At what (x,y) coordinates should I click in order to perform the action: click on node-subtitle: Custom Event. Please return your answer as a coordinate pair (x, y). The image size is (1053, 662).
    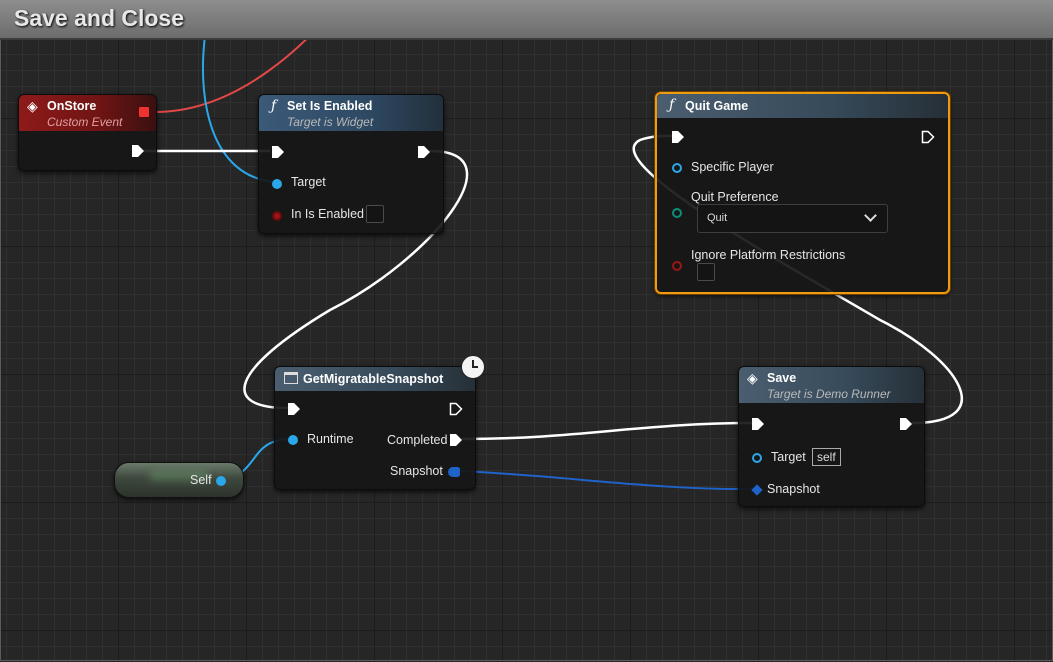
    Looking at the image, I should click on (85, 122).